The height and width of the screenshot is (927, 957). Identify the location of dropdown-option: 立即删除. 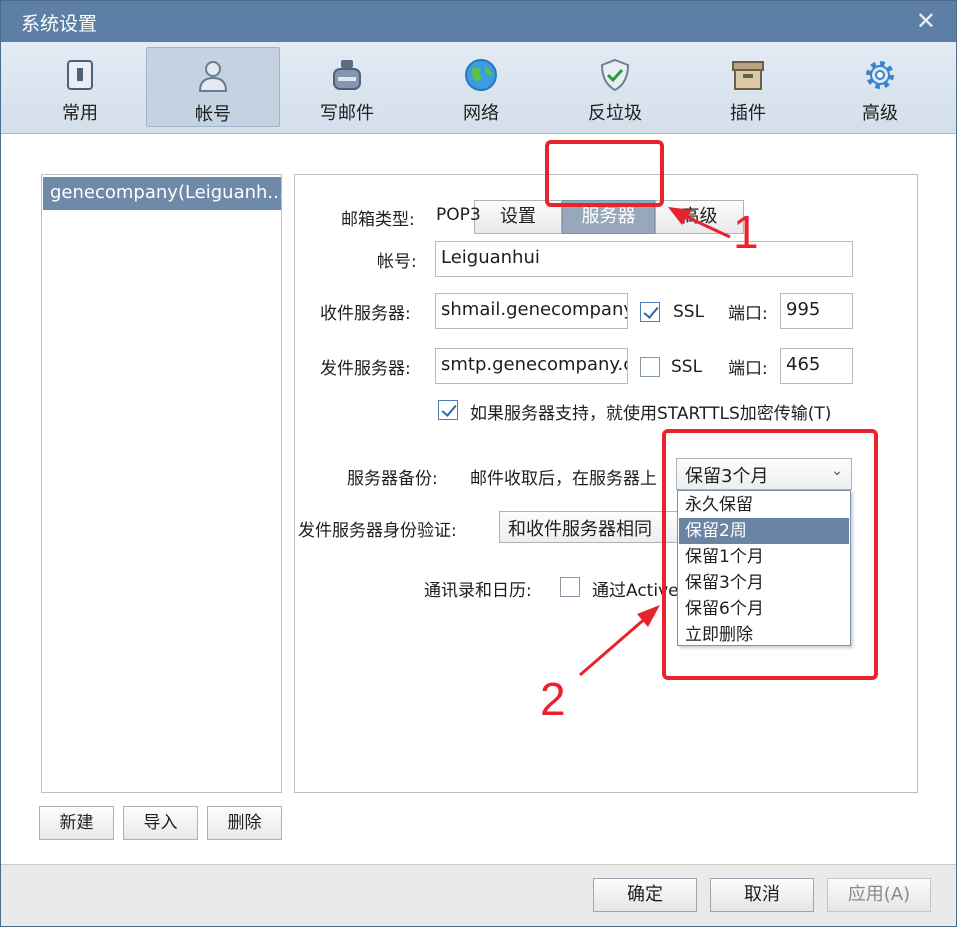
(764, 635).